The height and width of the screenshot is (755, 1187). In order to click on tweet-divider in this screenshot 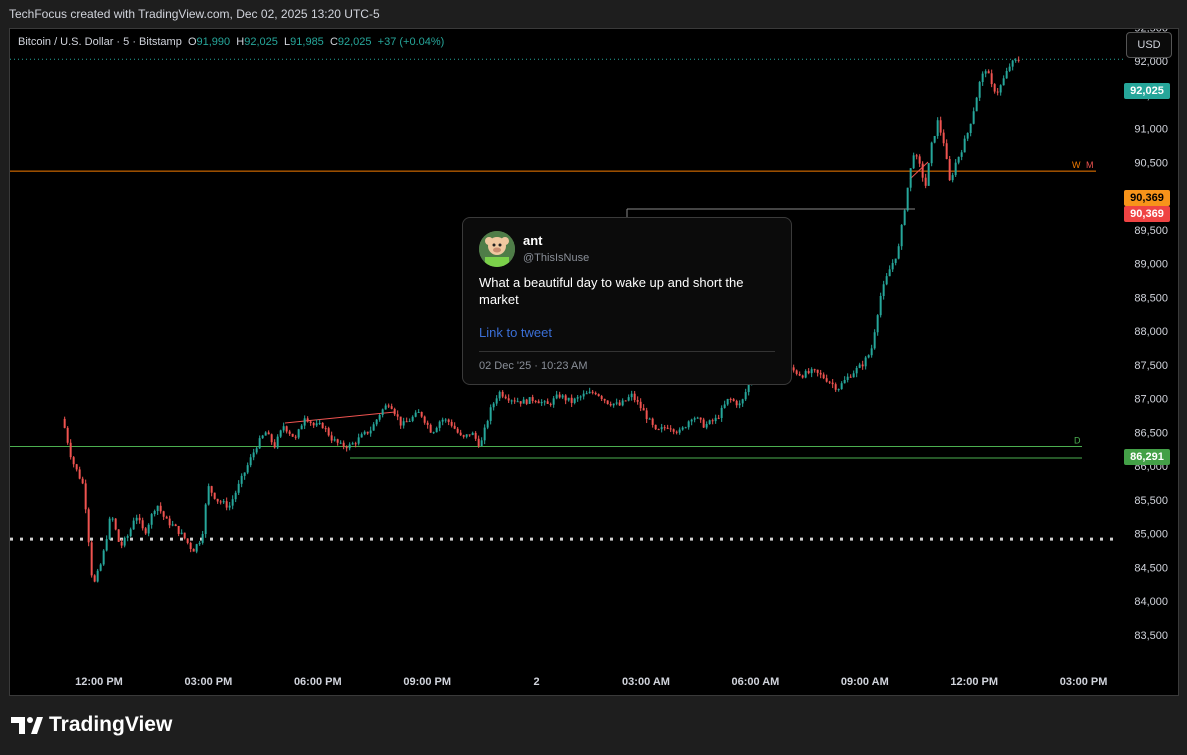, I will do `click(627, 351)`.